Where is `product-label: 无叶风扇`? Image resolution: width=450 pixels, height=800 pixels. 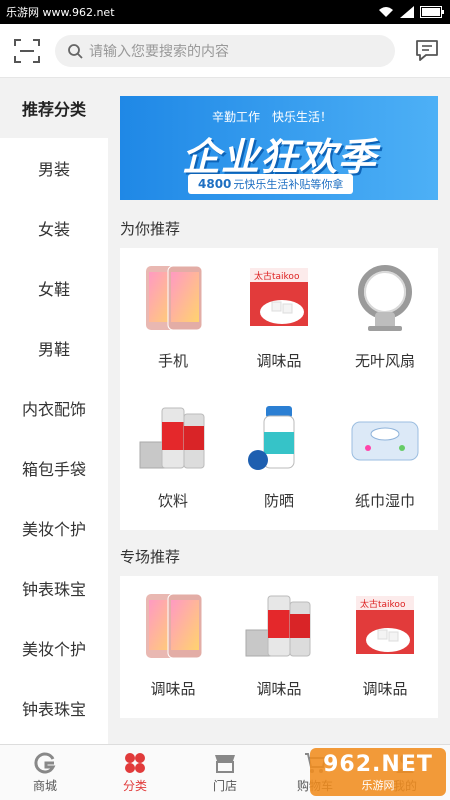
product-label: 无叶风扇 is located at coordinates (384, 361).